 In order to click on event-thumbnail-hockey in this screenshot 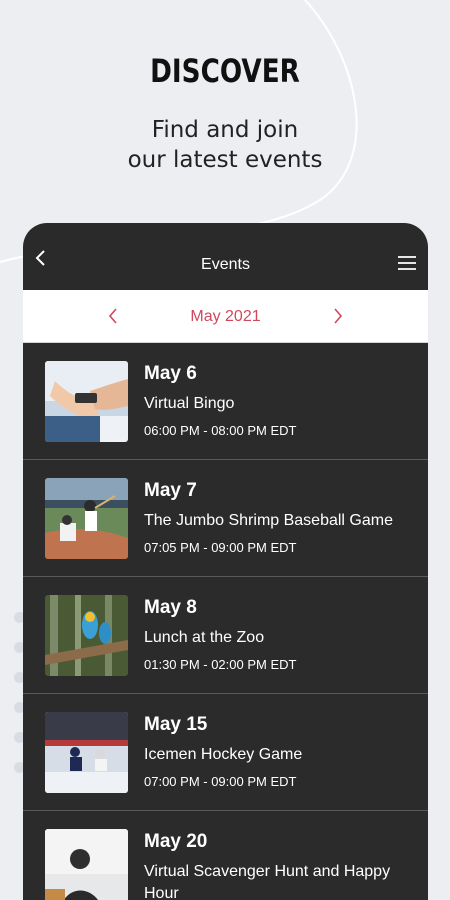, I will do `click(86, 752)`.